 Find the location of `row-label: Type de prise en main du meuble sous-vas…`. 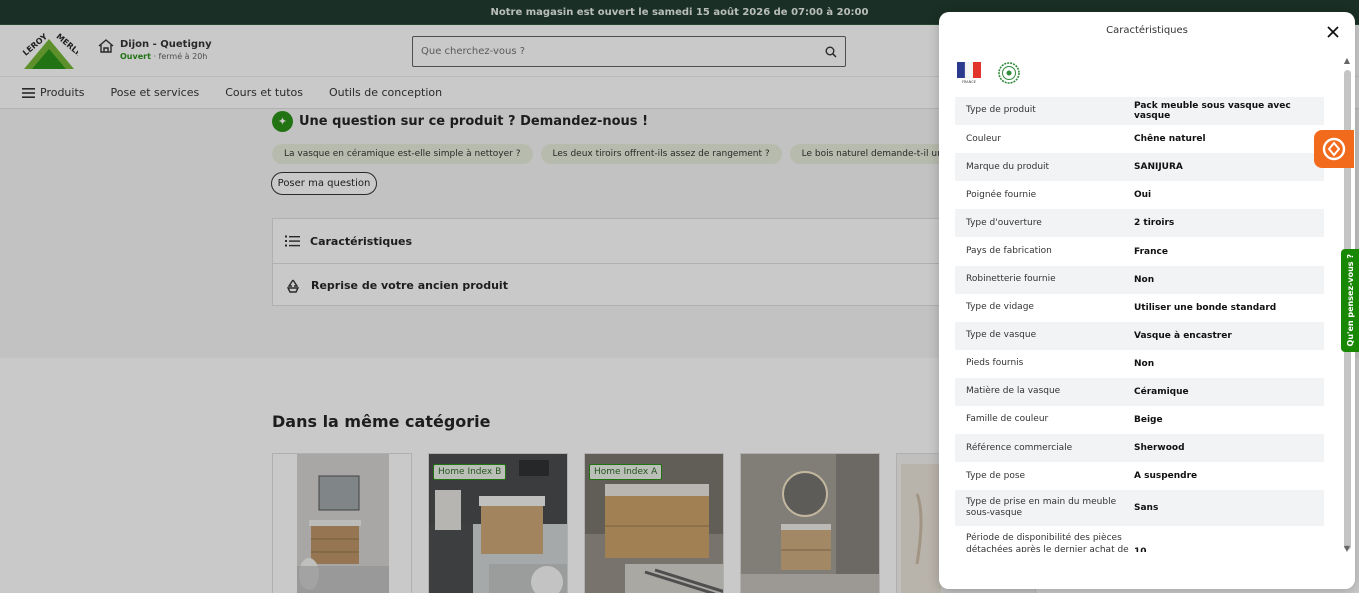

row-label: Type de prise en main du meuble sous-vas… is located at coordinates (1041, 508).